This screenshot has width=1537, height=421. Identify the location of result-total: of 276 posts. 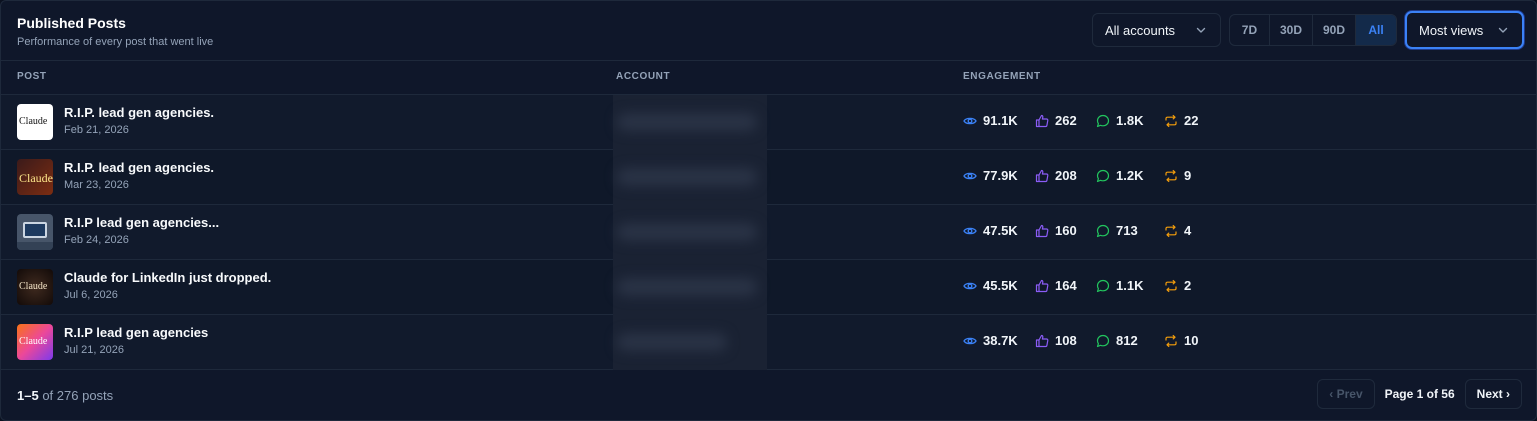
(78, 395).